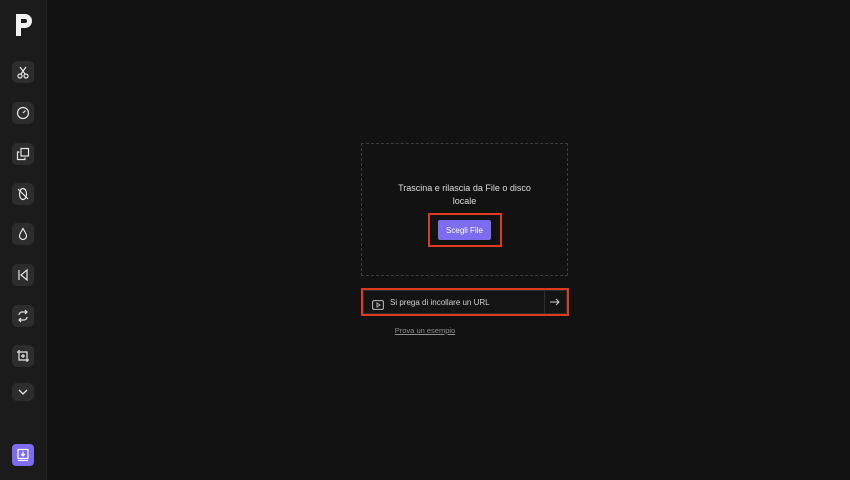 The image size is (850, 480). What do you see at coordinates (23, 316) in the screenshot?
I see `loop-icon` at bounding box center [23, 316].